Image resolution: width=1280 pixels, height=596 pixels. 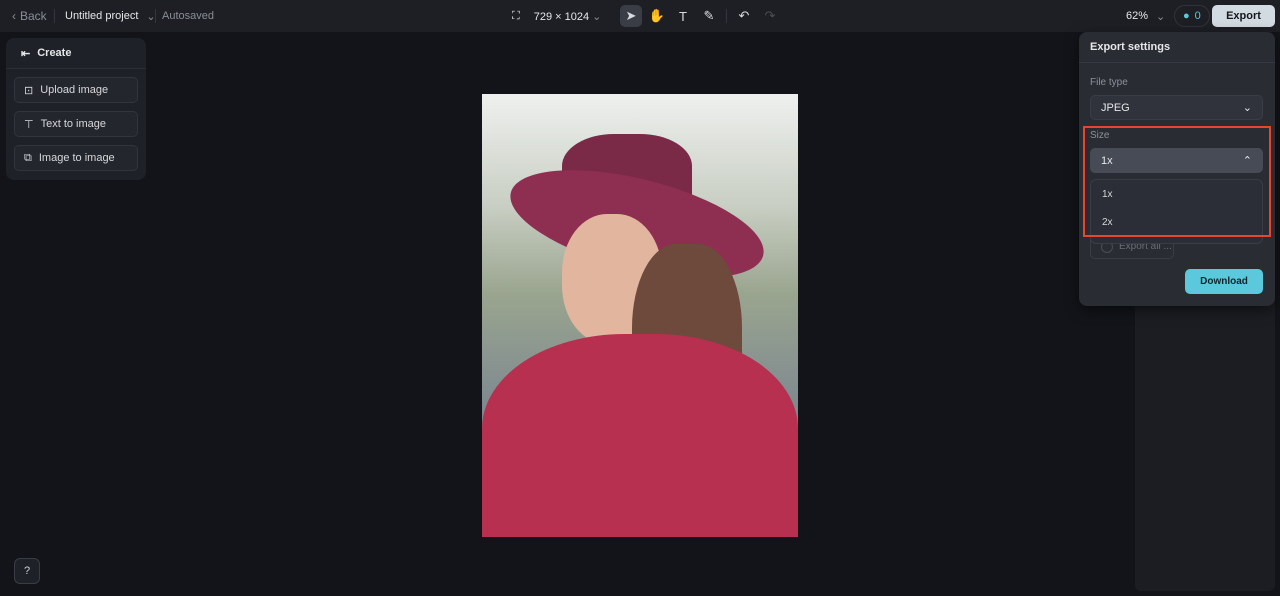 I want to click on text-to-image-icon: ⊤, so click(x=29, y=124).